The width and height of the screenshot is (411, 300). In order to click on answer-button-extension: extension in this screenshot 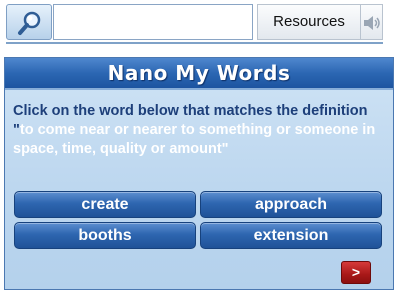, I will do `click(291, 235)`.